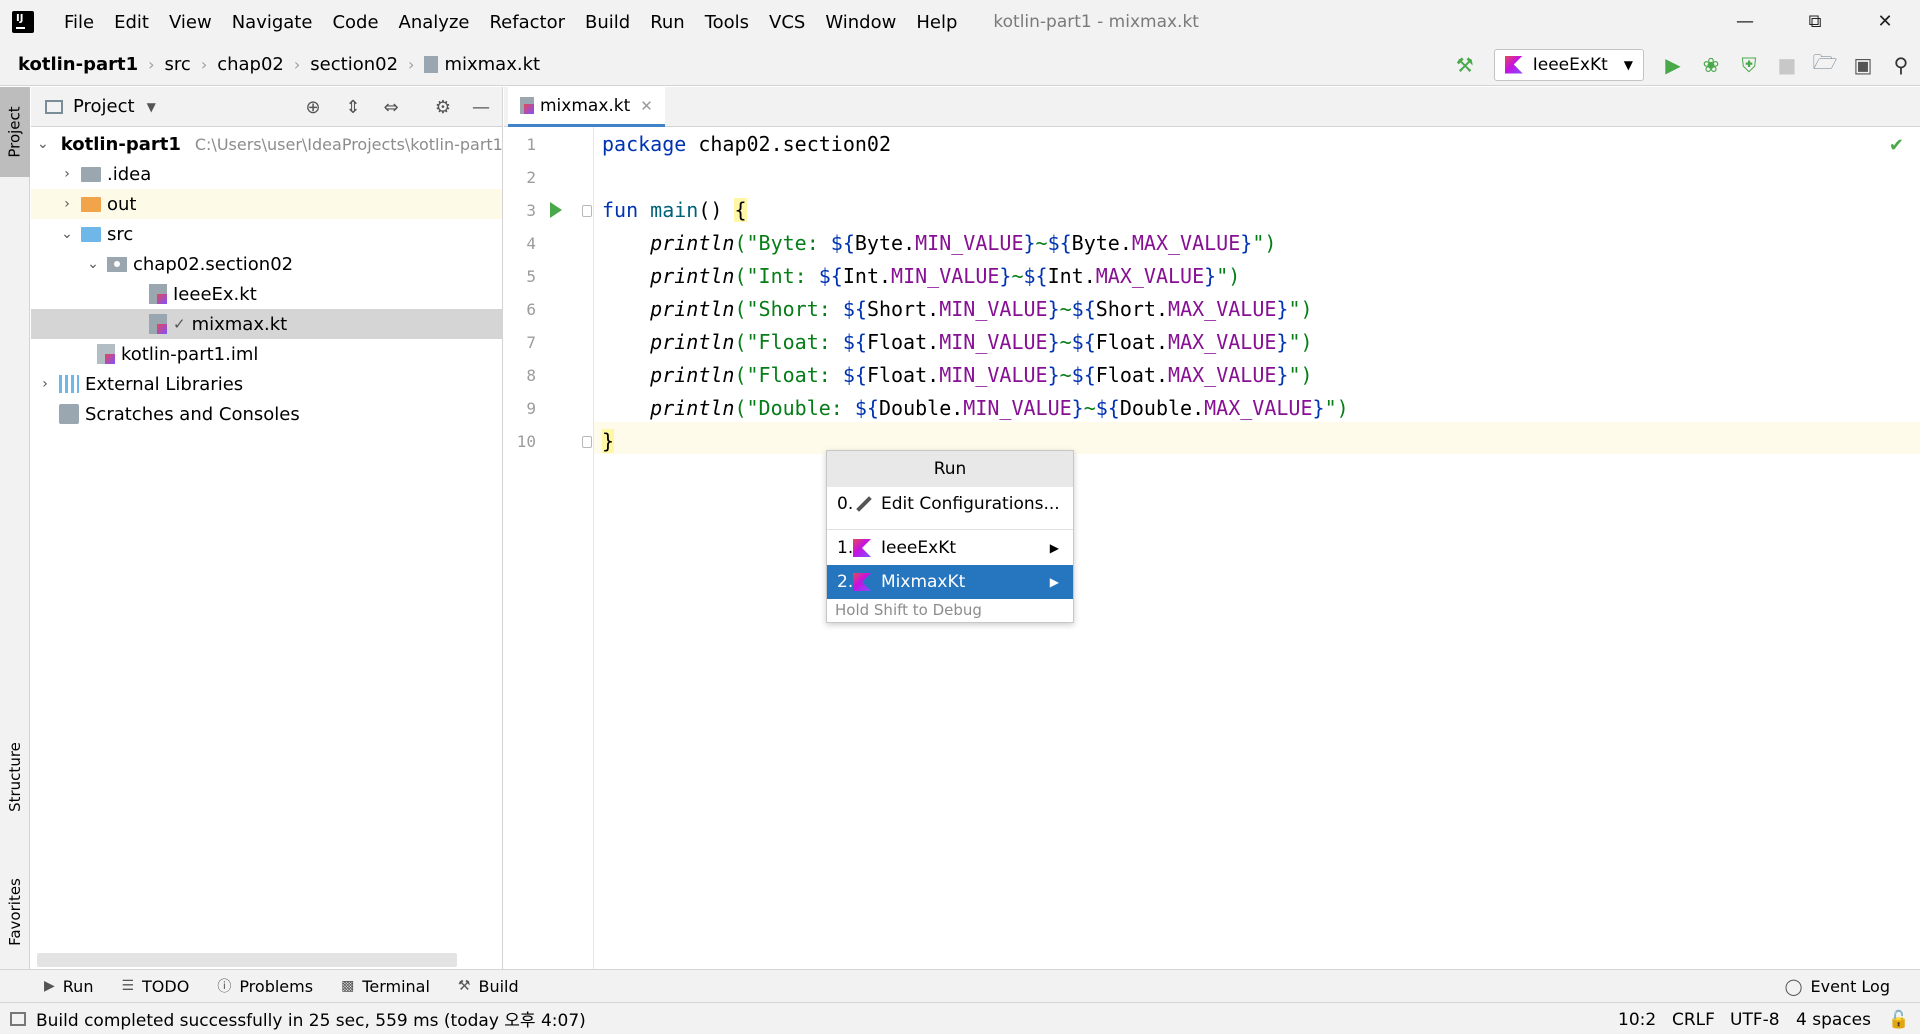  What do you see at coordinates (863, 504) in the screenshot?
I see `pencil-icon` at bounding box center [863, 504].